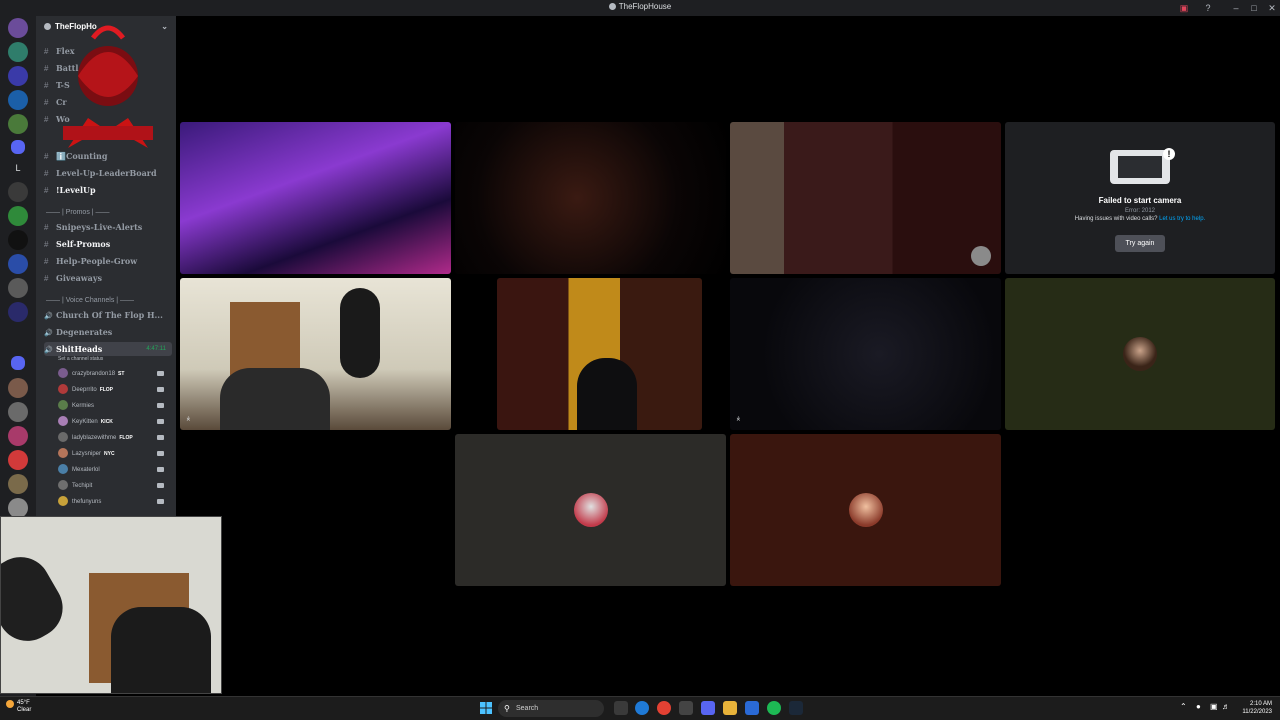  What do you see at coordinates (84, 390) in the screenshot?
I see `member-name: Deeprrito` at bounding box center [84, 390].